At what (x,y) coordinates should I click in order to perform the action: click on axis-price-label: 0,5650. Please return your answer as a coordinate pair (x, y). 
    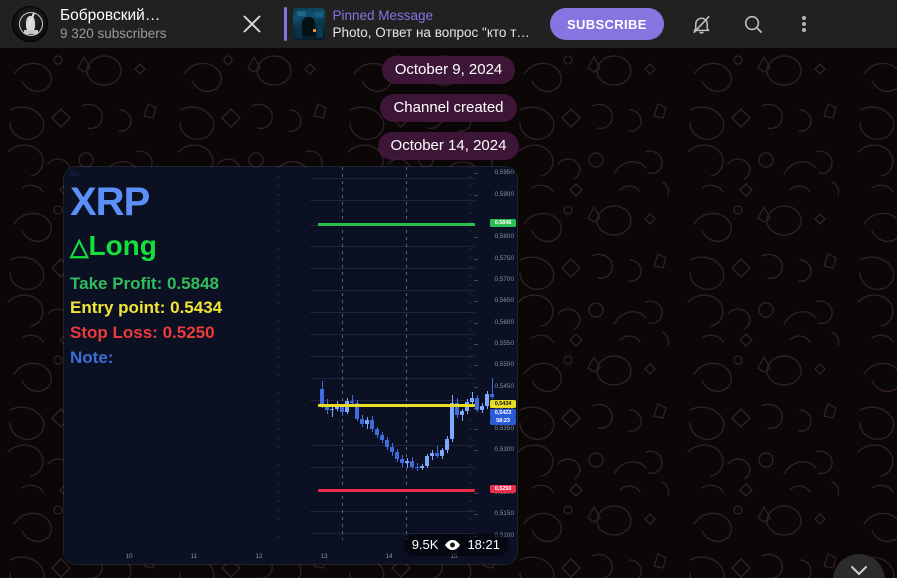
    Looking at the image, I should click on (504, 301).